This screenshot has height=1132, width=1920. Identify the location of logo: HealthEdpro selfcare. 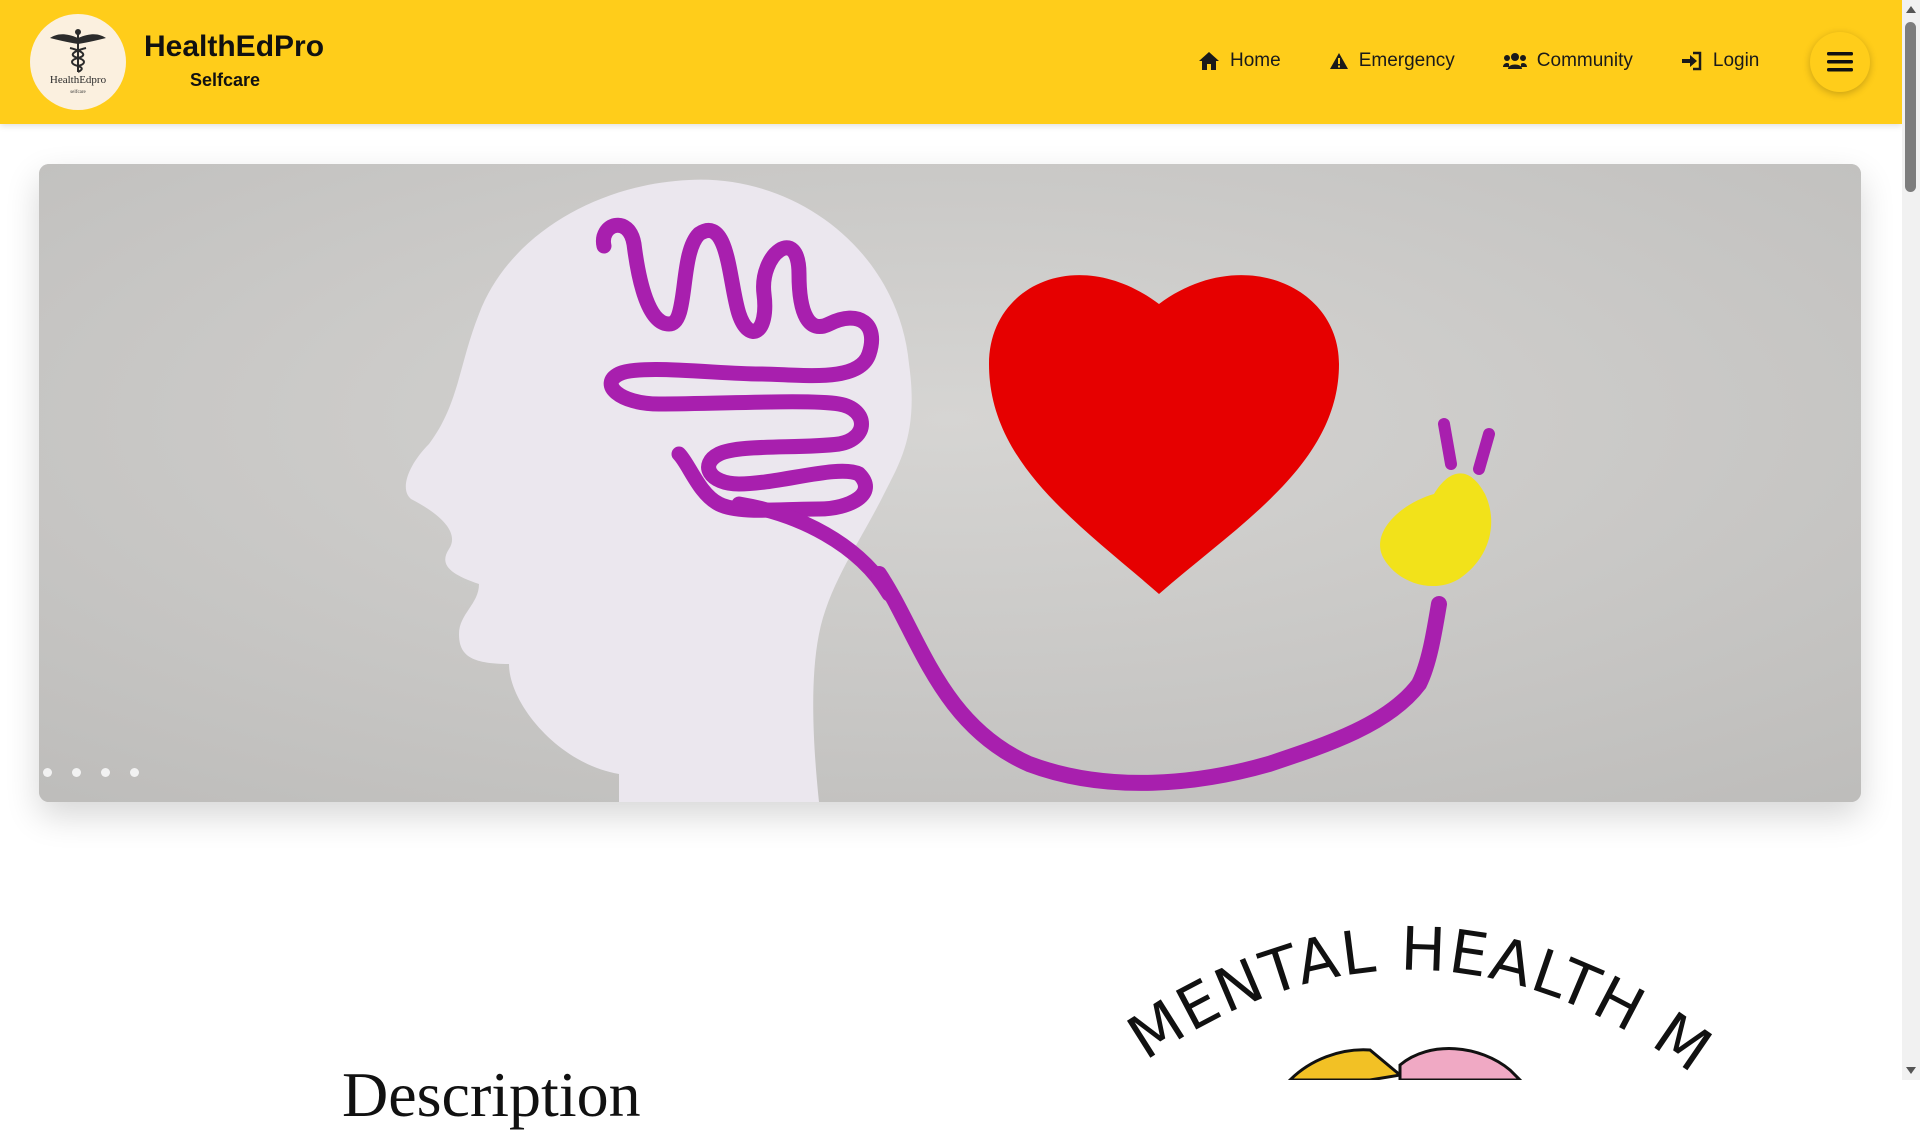
(78, 62).